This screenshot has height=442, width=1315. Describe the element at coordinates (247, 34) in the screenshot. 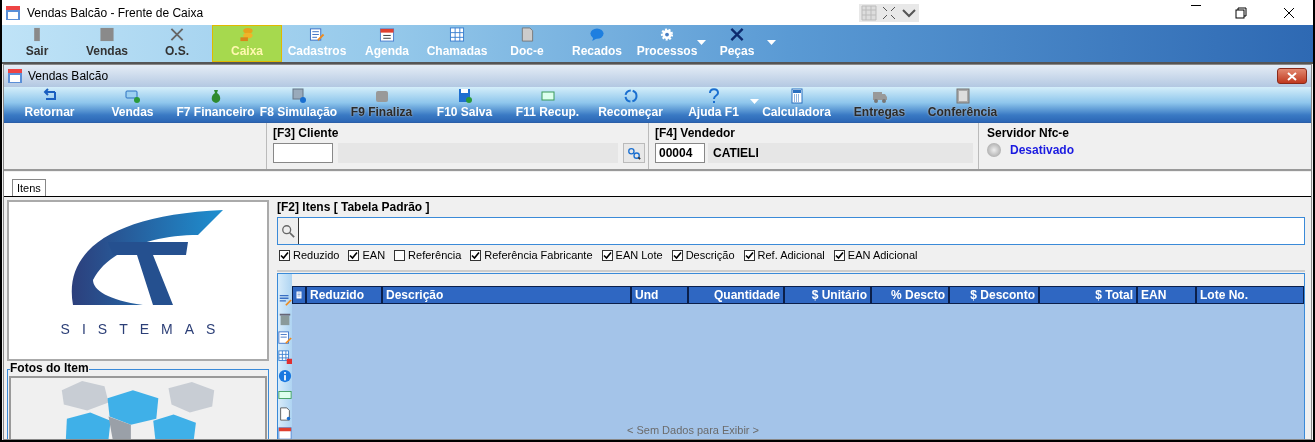

I see `coins-icon` at that location.